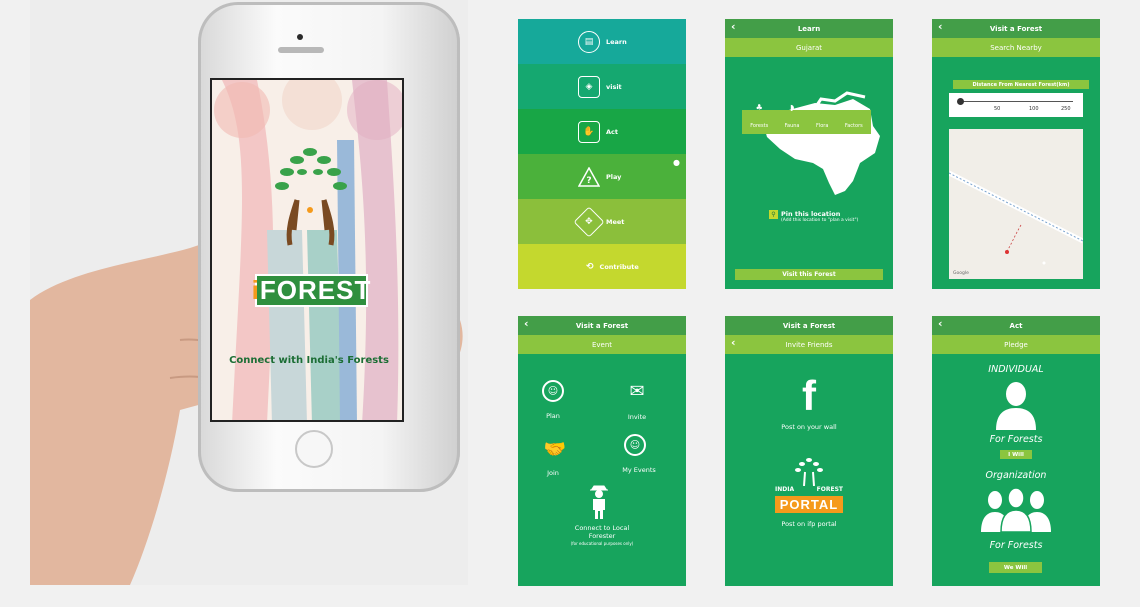 The height and width of the screenshot is (607, 1140). Describe the element at coordinates (314, 449) in the screenshot. I see `home-button` at that location.